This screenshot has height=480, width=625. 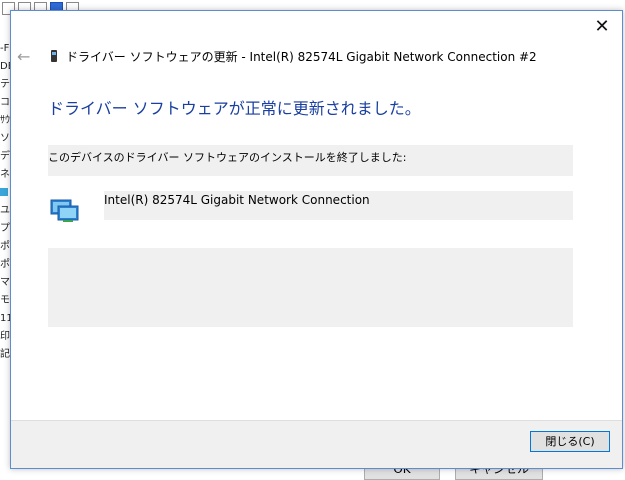 I want to click on success-headline: ドライバー ソフトウェアが正常に更新されました。, so click(x=234, y=108).